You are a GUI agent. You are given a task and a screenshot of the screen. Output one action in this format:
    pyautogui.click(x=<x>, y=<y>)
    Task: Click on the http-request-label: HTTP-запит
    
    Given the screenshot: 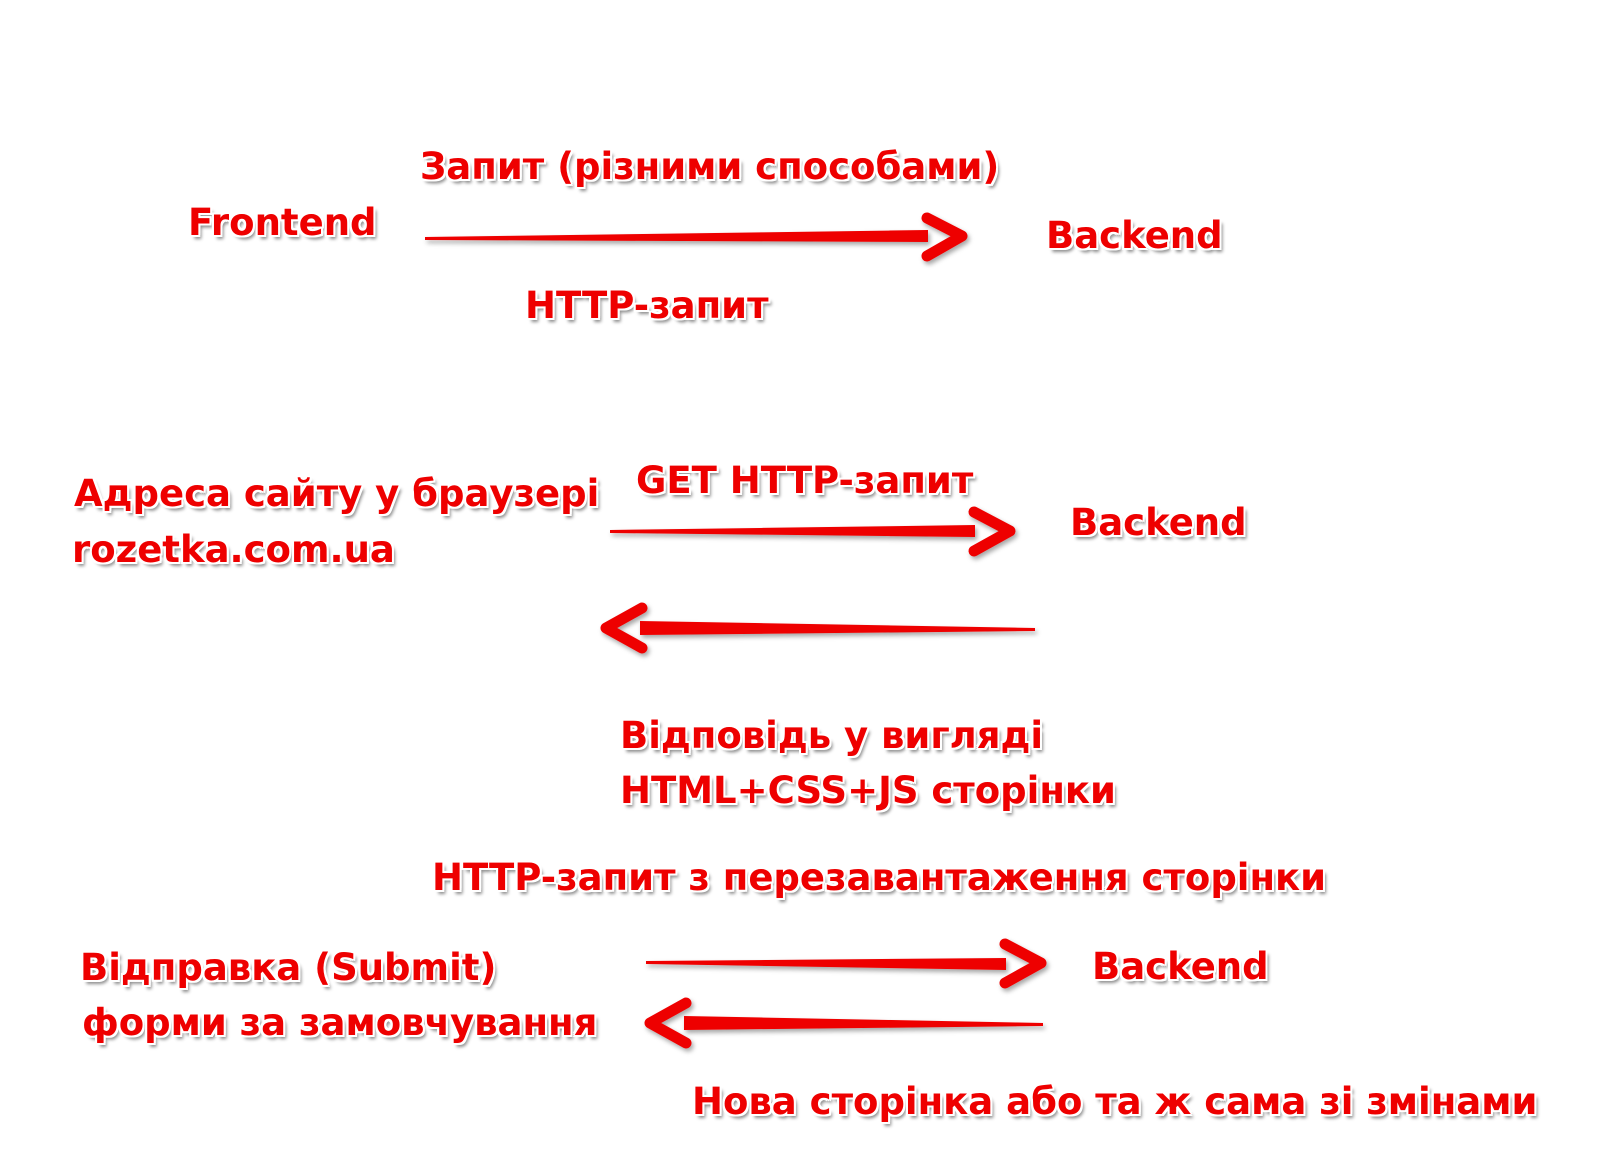 What is the action you would take?
    pyautogui.click(x=647, y=305)
    